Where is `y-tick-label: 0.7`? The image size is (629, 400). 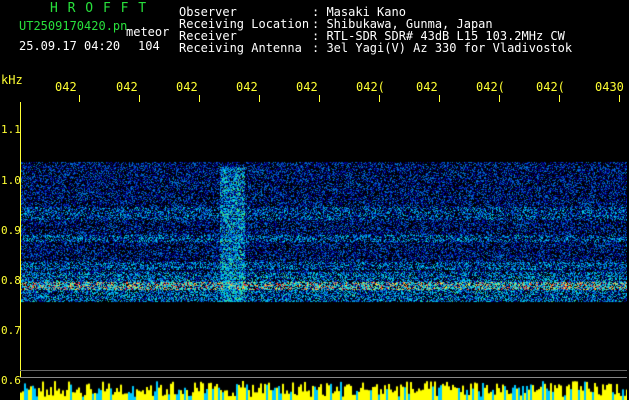
y-tick-label: 0.7 is located at coordinates (11, 330).